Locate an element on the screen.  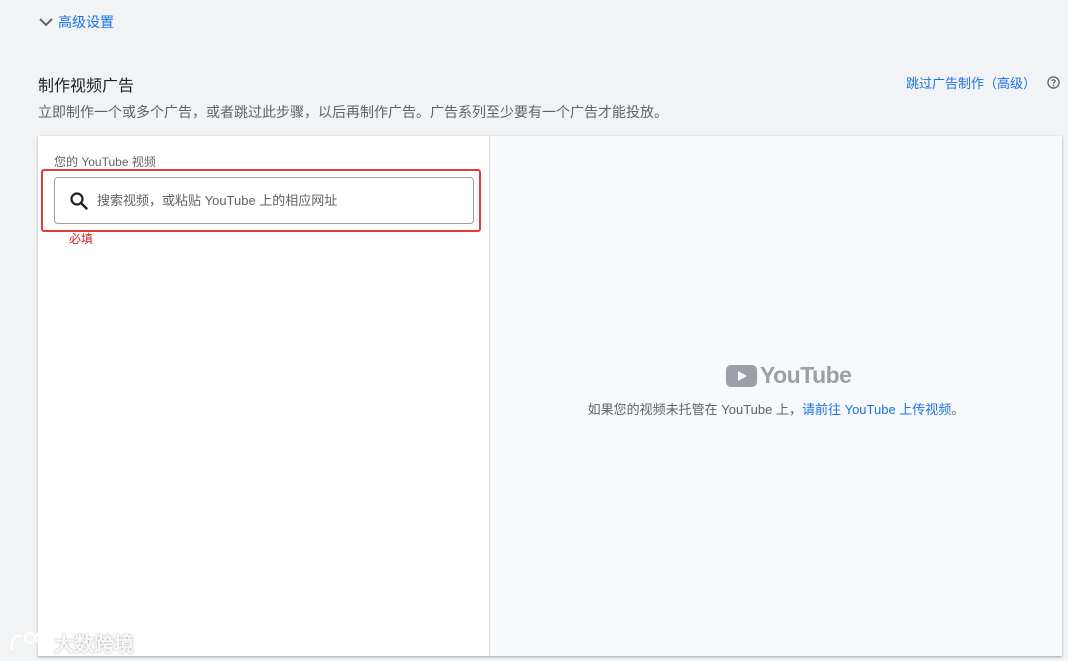
youtube-logo: YouTube is located at coordinates (789, 375).